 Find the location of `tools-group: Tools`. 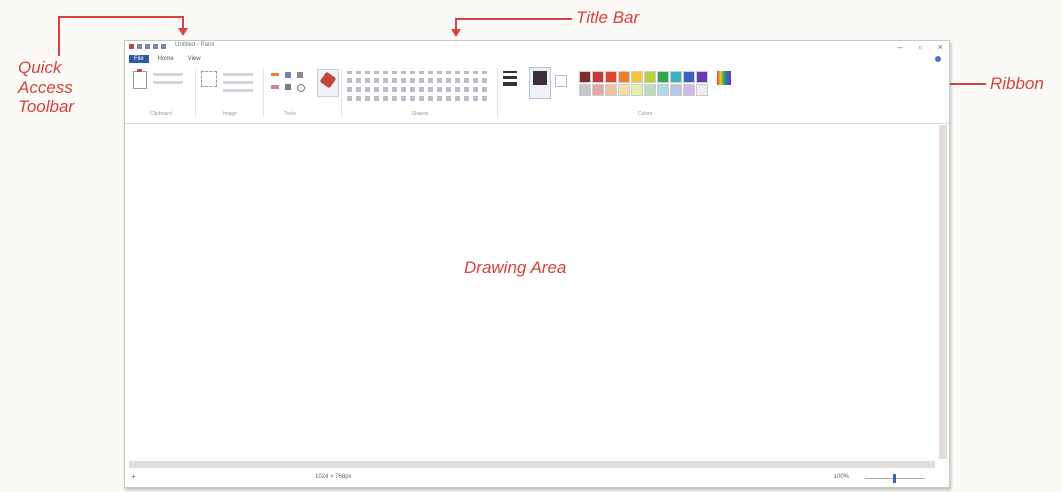

tools-group: Tools is located at coordinates (290, 92).